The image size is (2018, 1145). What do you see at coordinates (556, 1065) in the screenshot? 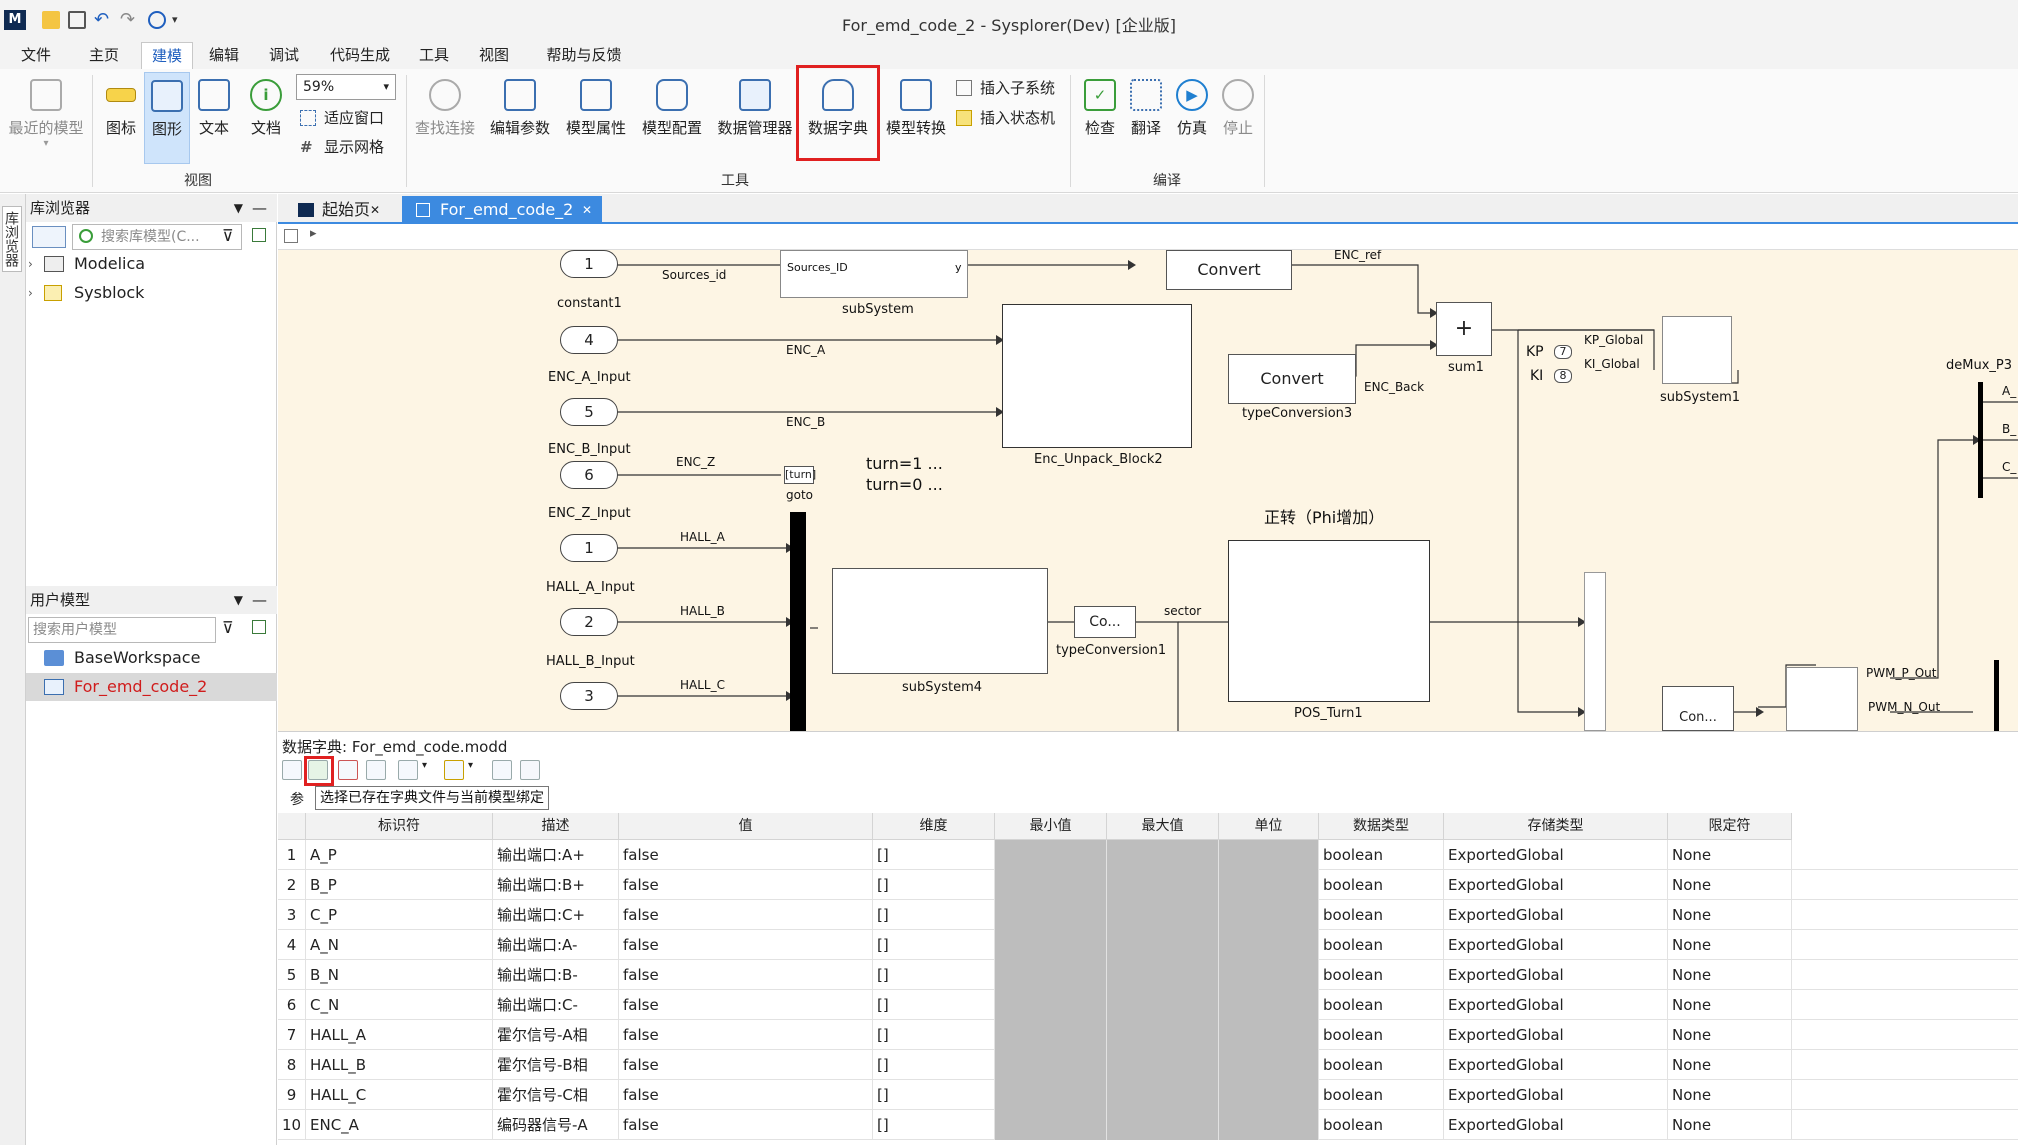
I see `description-cell: 霍尔信号-B相` at bounding box center [556, 1065].